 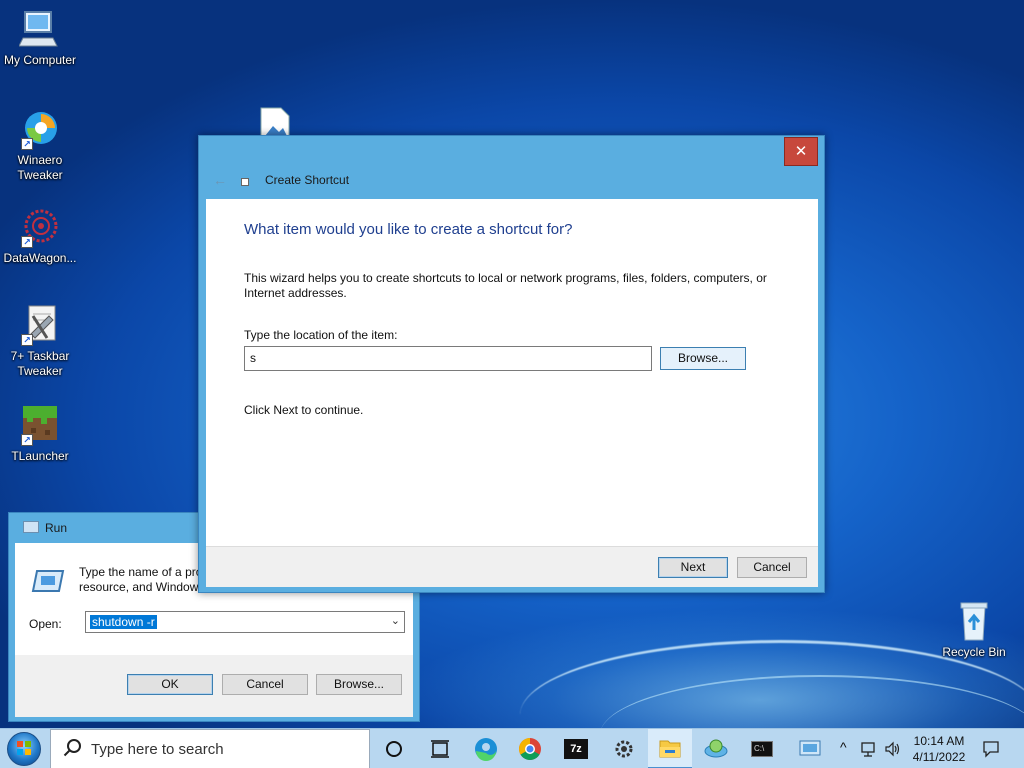 I want to click on remote-desktop-icon, so click(x=810, y=748).